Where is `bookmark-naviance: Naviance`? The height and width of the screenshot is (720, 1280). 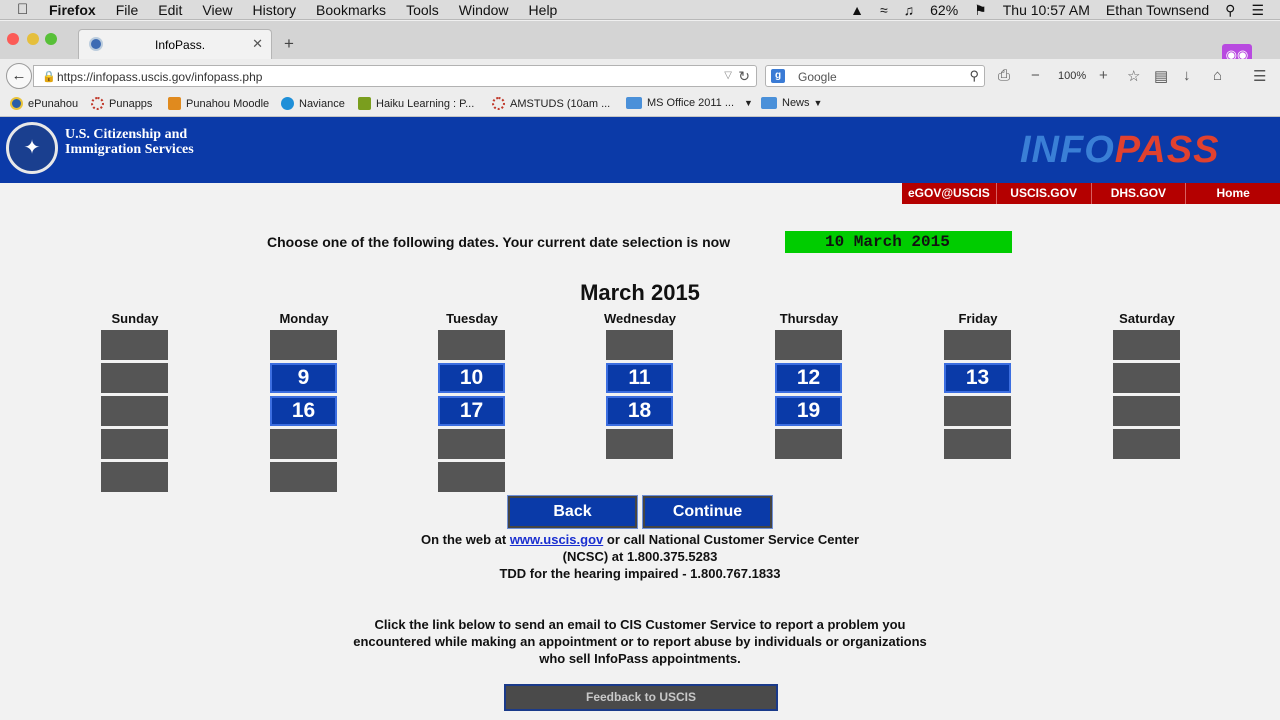
bookmark-naviance: Naviance is located at coordinates (313, 103).